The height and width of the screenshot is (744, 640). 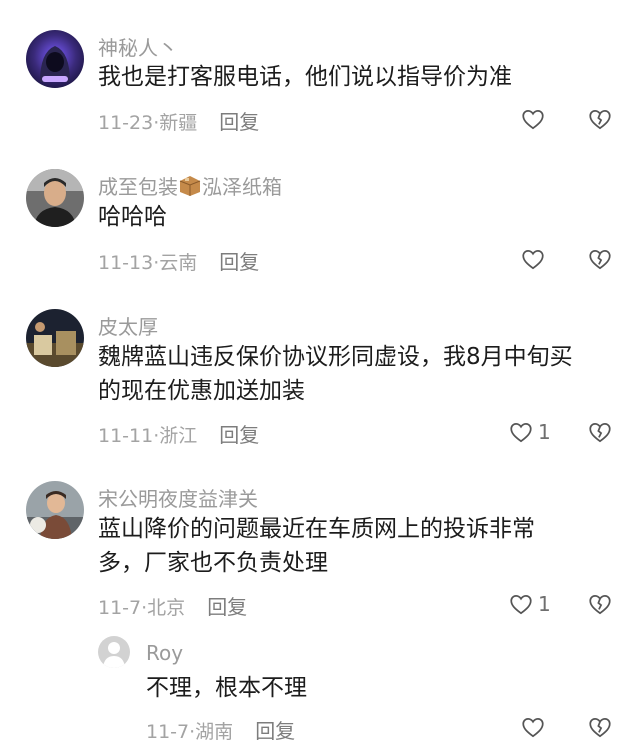 I want to click on username-part: 泓泽纸箱, so click(x=242, y=187).